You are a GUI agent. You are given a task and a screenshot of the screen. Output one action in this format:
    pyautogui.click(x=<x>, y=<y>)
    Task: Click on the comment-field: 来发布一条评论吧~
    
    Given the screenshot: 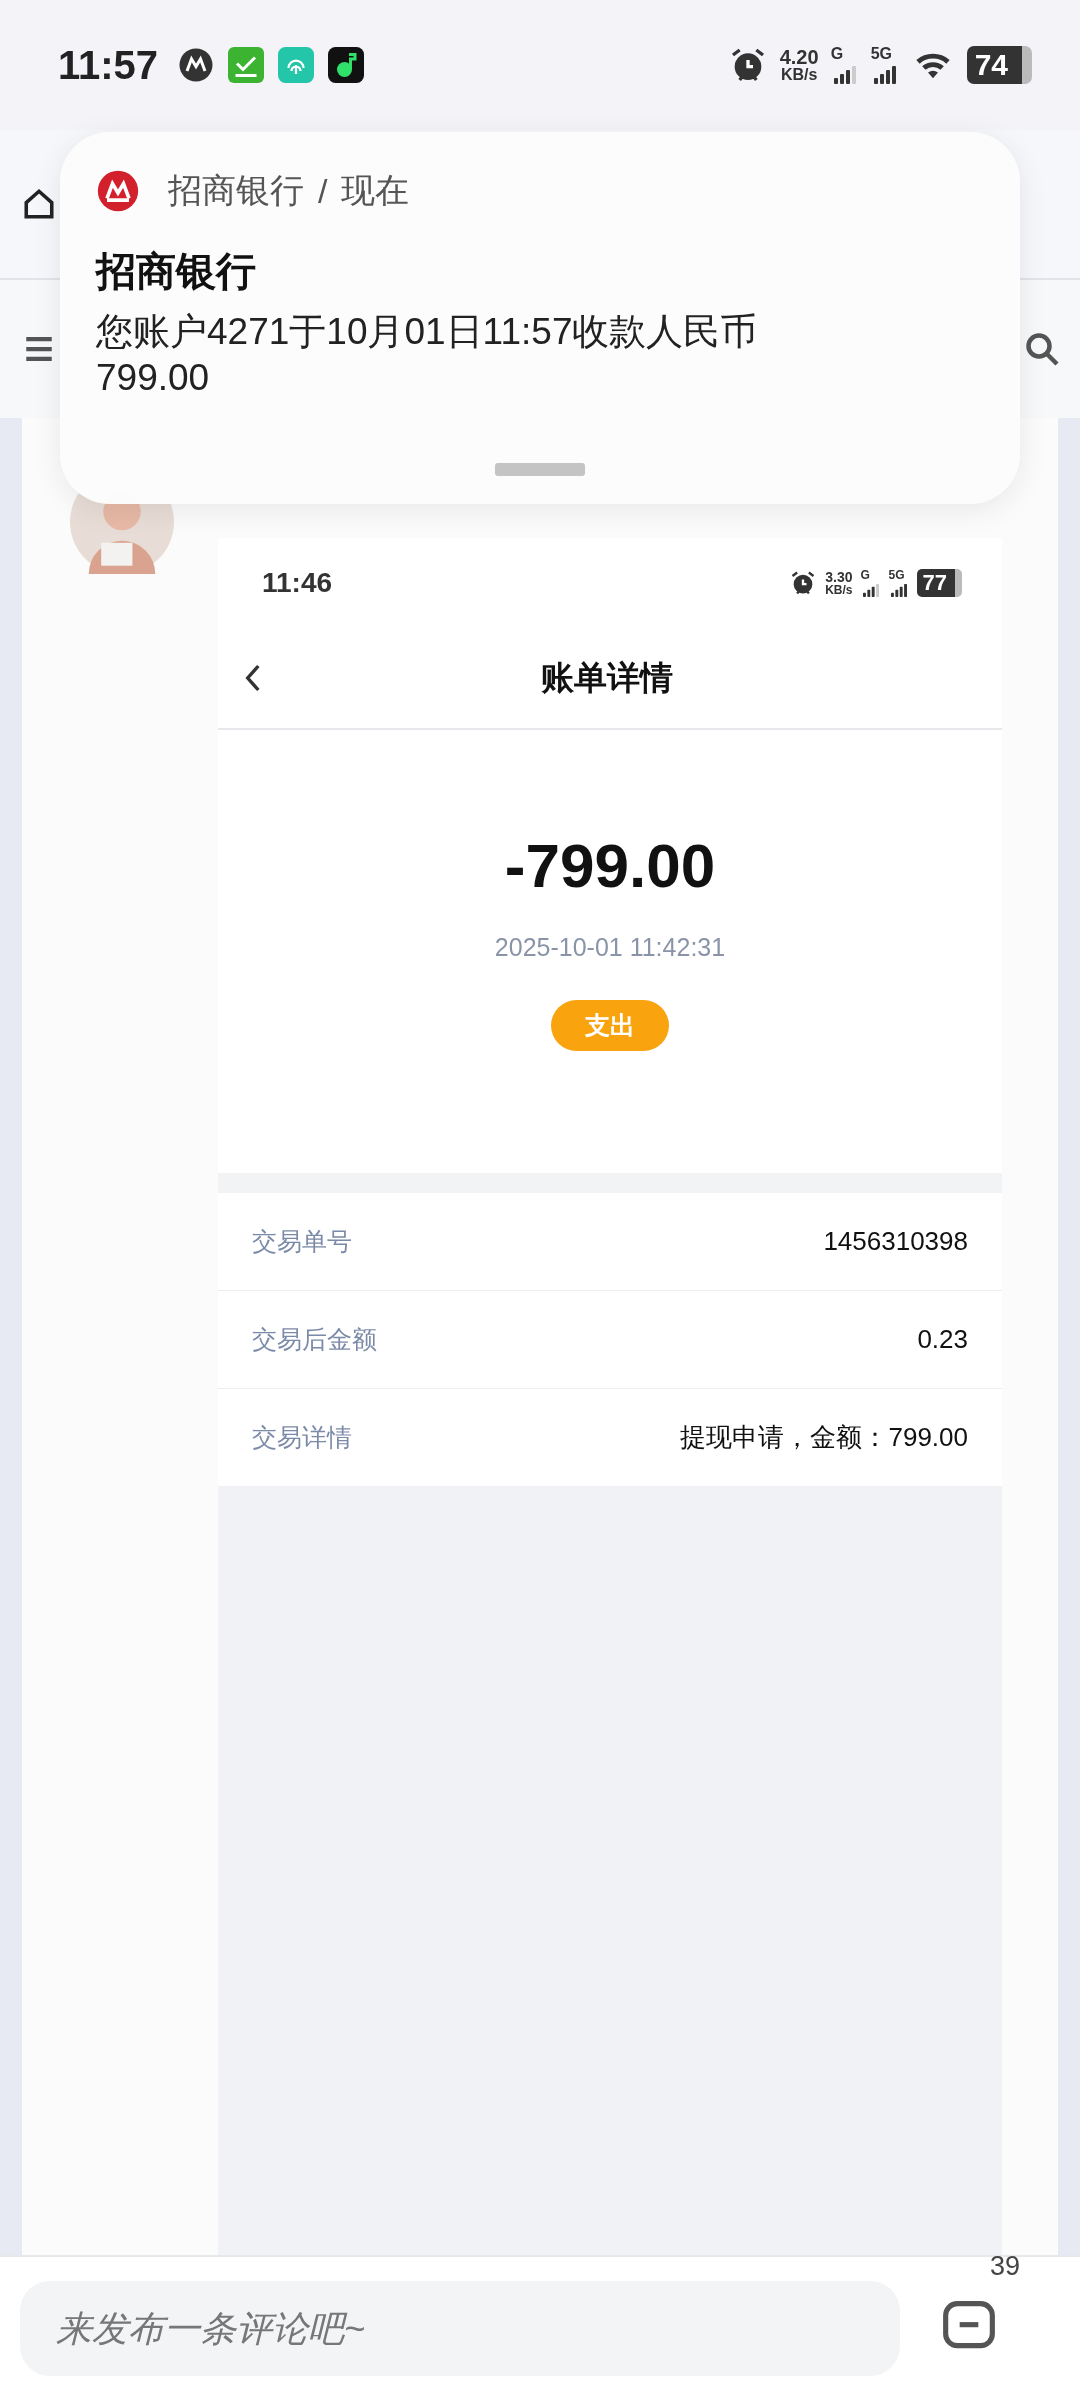 What is the action you would take?
    pyautogui.click(x=460, y=2328)
    